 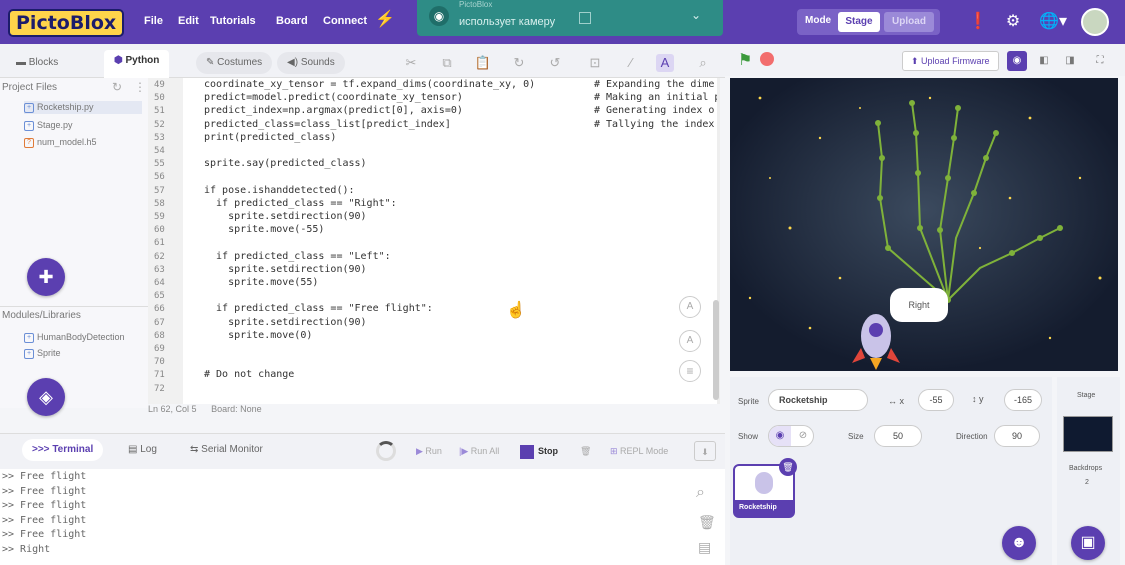 What do you see at coordinates (1053, 22) in the screenshot?
I see `globe-icon: 🌐▾` at bounding box center [1053, 22].